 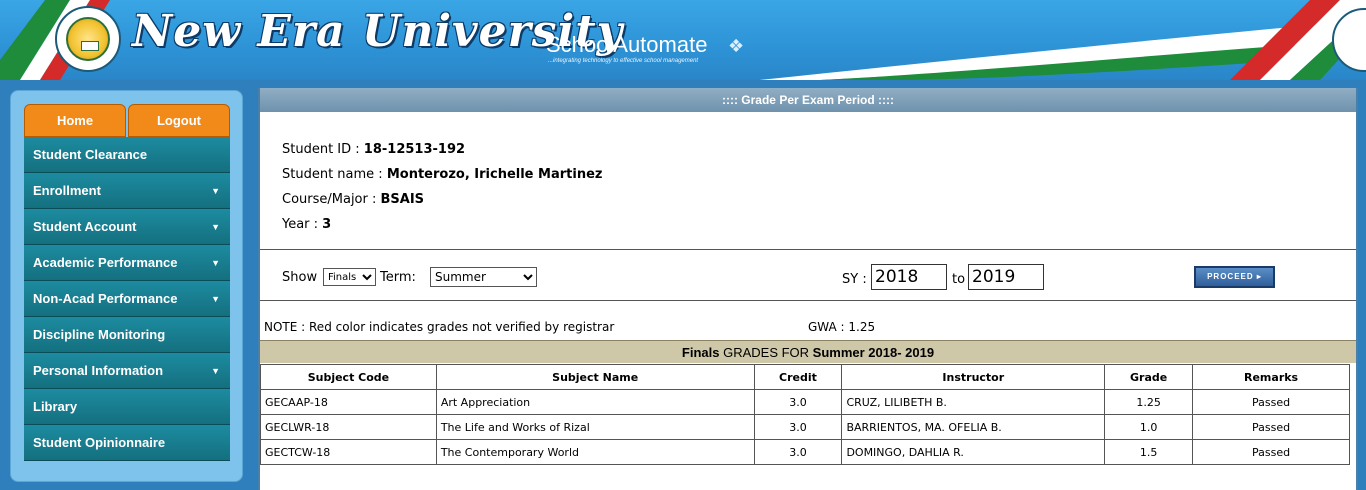 I want to click on sidebar-item-student-opinionnaire: Student Opinionnaire, so click(x=127, y=443).